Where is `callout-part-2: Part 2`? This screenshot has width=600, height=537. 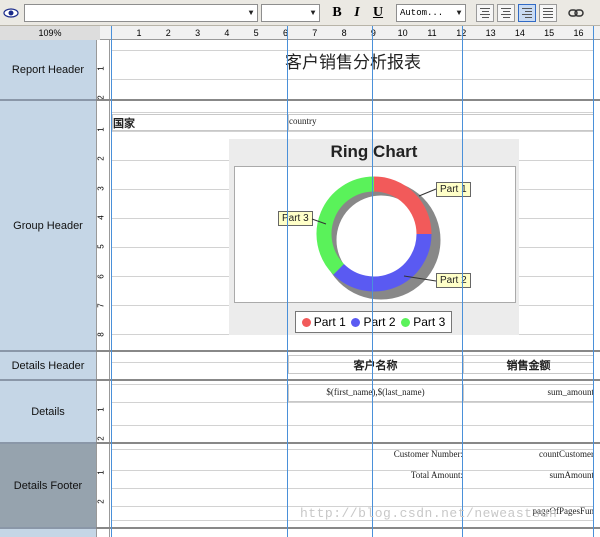
callout-part-2: Part 2 is located at coordinates (453, 280).